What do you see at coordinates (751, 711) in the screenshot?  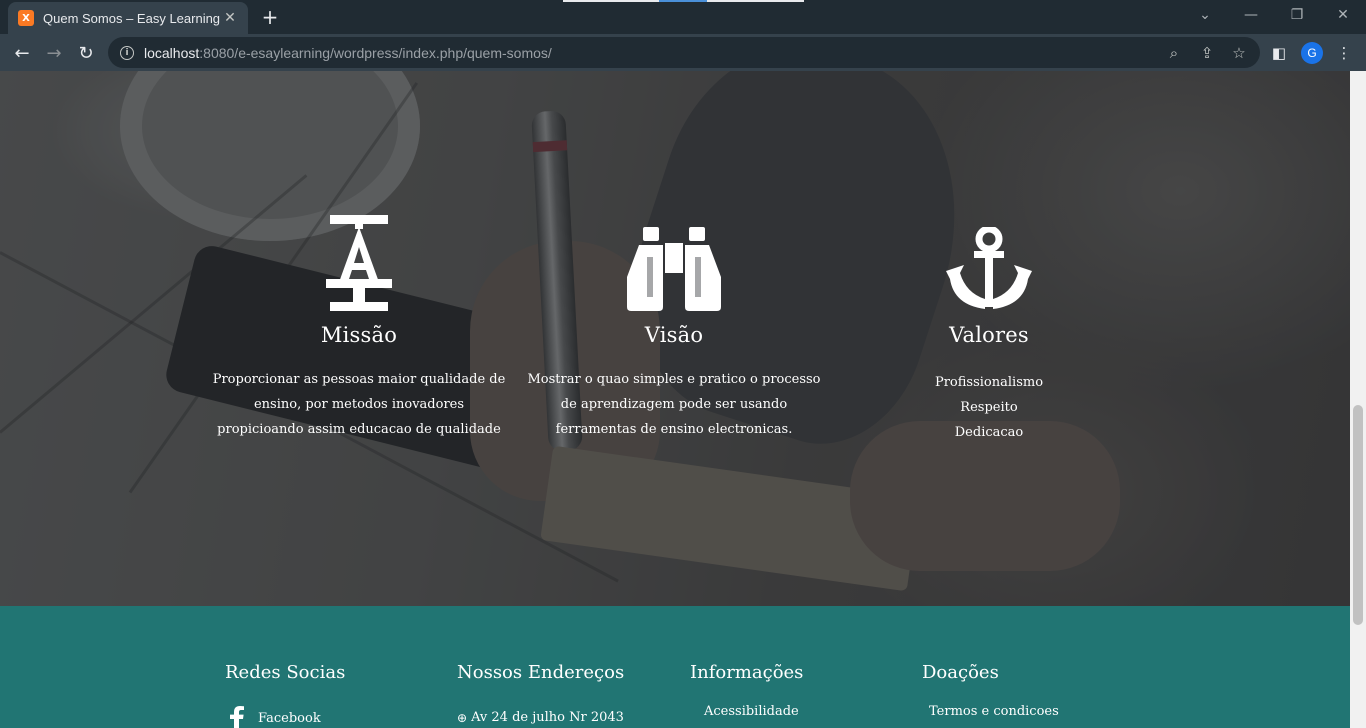 I see `accessibility-link: Acessibilidade` at bounding box center [751, 711].